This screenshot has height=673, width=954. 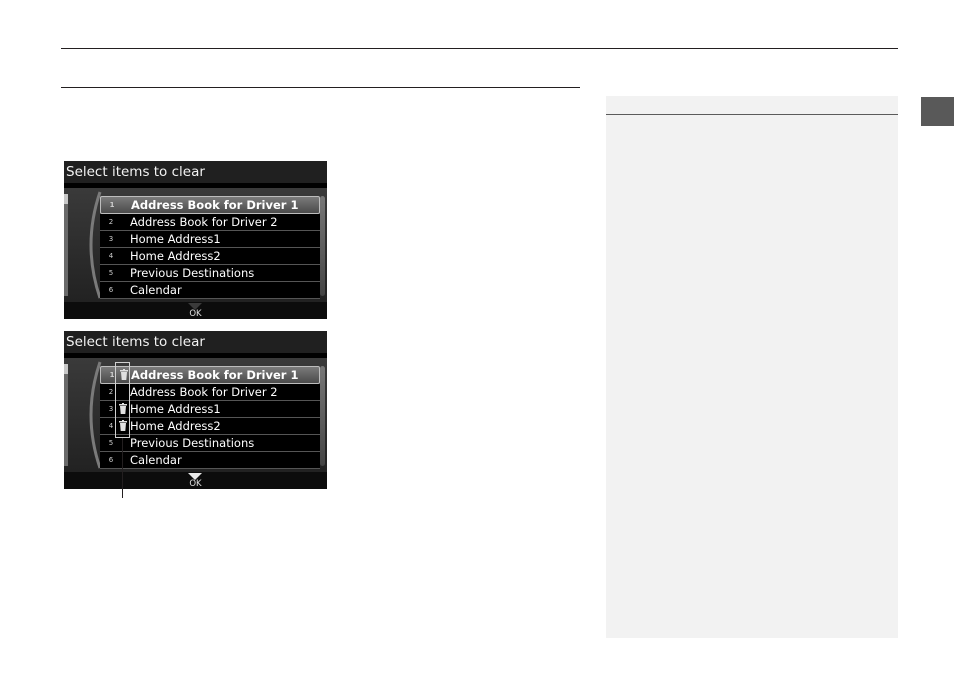 What do you see at coordinates (479, 48) in the screenshot?
I see `top-rule` at bounding box center [479, 48].